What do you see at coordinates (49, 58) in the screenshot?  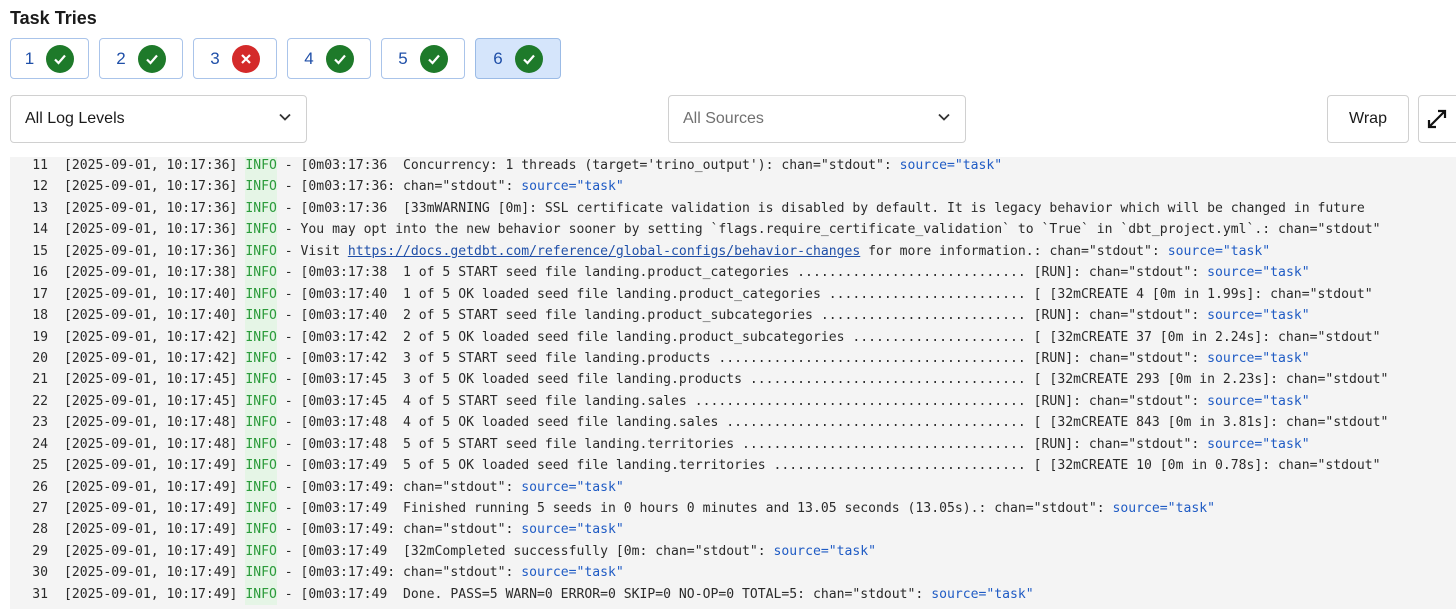 I see `task-try-button-1: 1` at bounding box center [49, 58].